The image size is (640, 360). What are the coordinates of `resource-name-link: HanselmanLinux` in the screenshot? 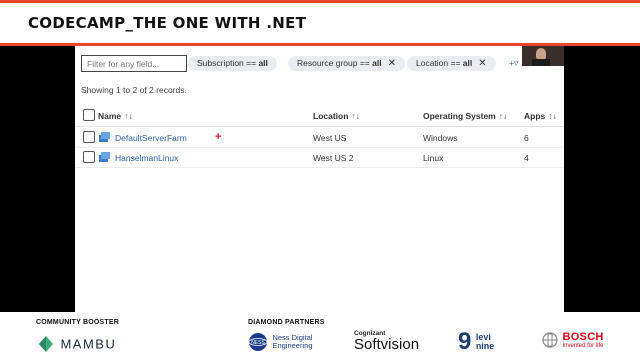 It's located at (146, 158).